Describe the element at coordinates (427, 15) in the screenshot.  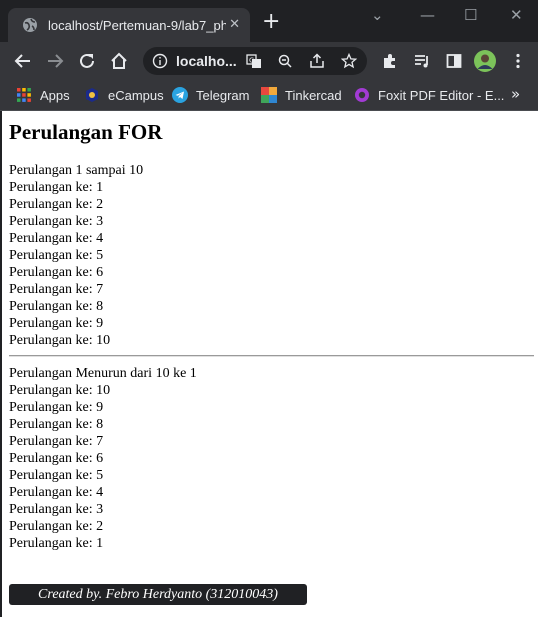
I see `minimize-icon: —` at that location.